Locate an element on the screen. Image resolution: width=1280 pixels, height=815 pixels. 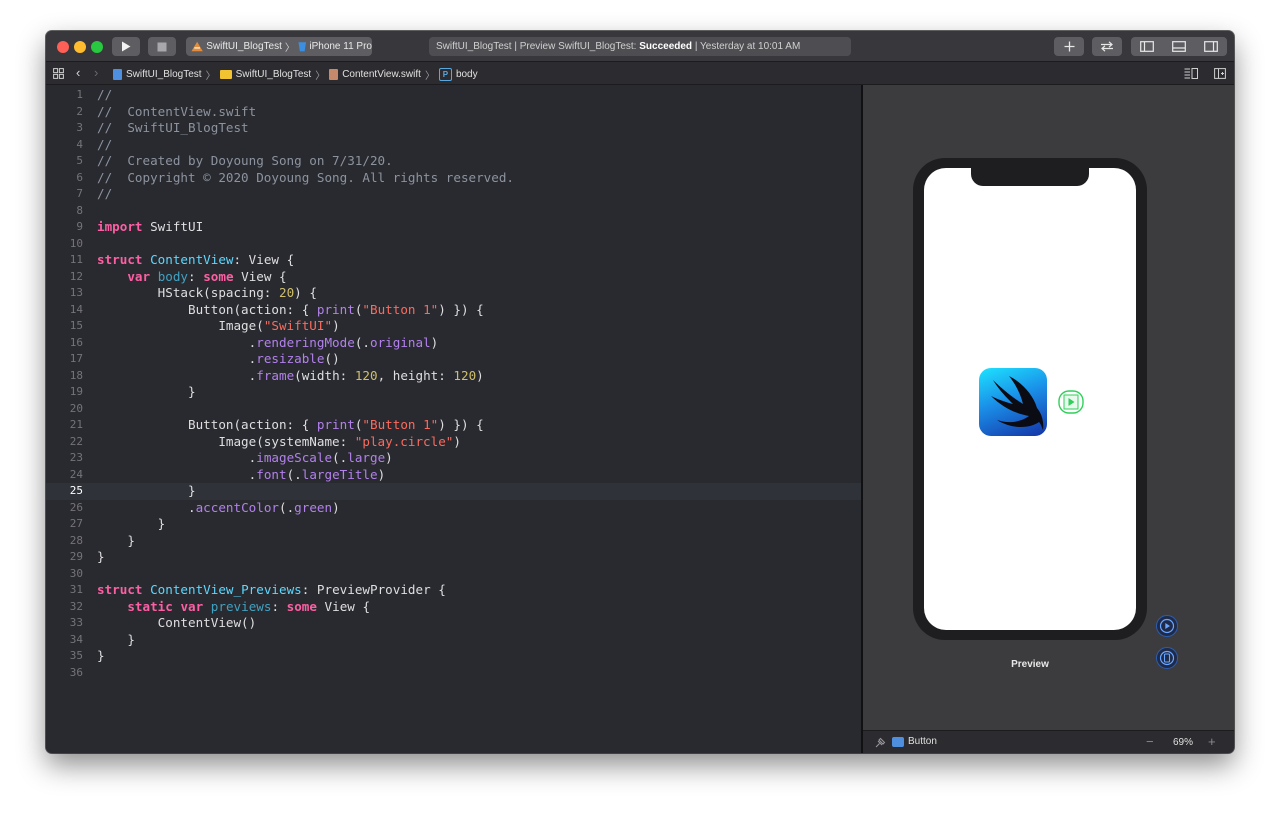
line-number: 1 is located at coordinates (79, 94).